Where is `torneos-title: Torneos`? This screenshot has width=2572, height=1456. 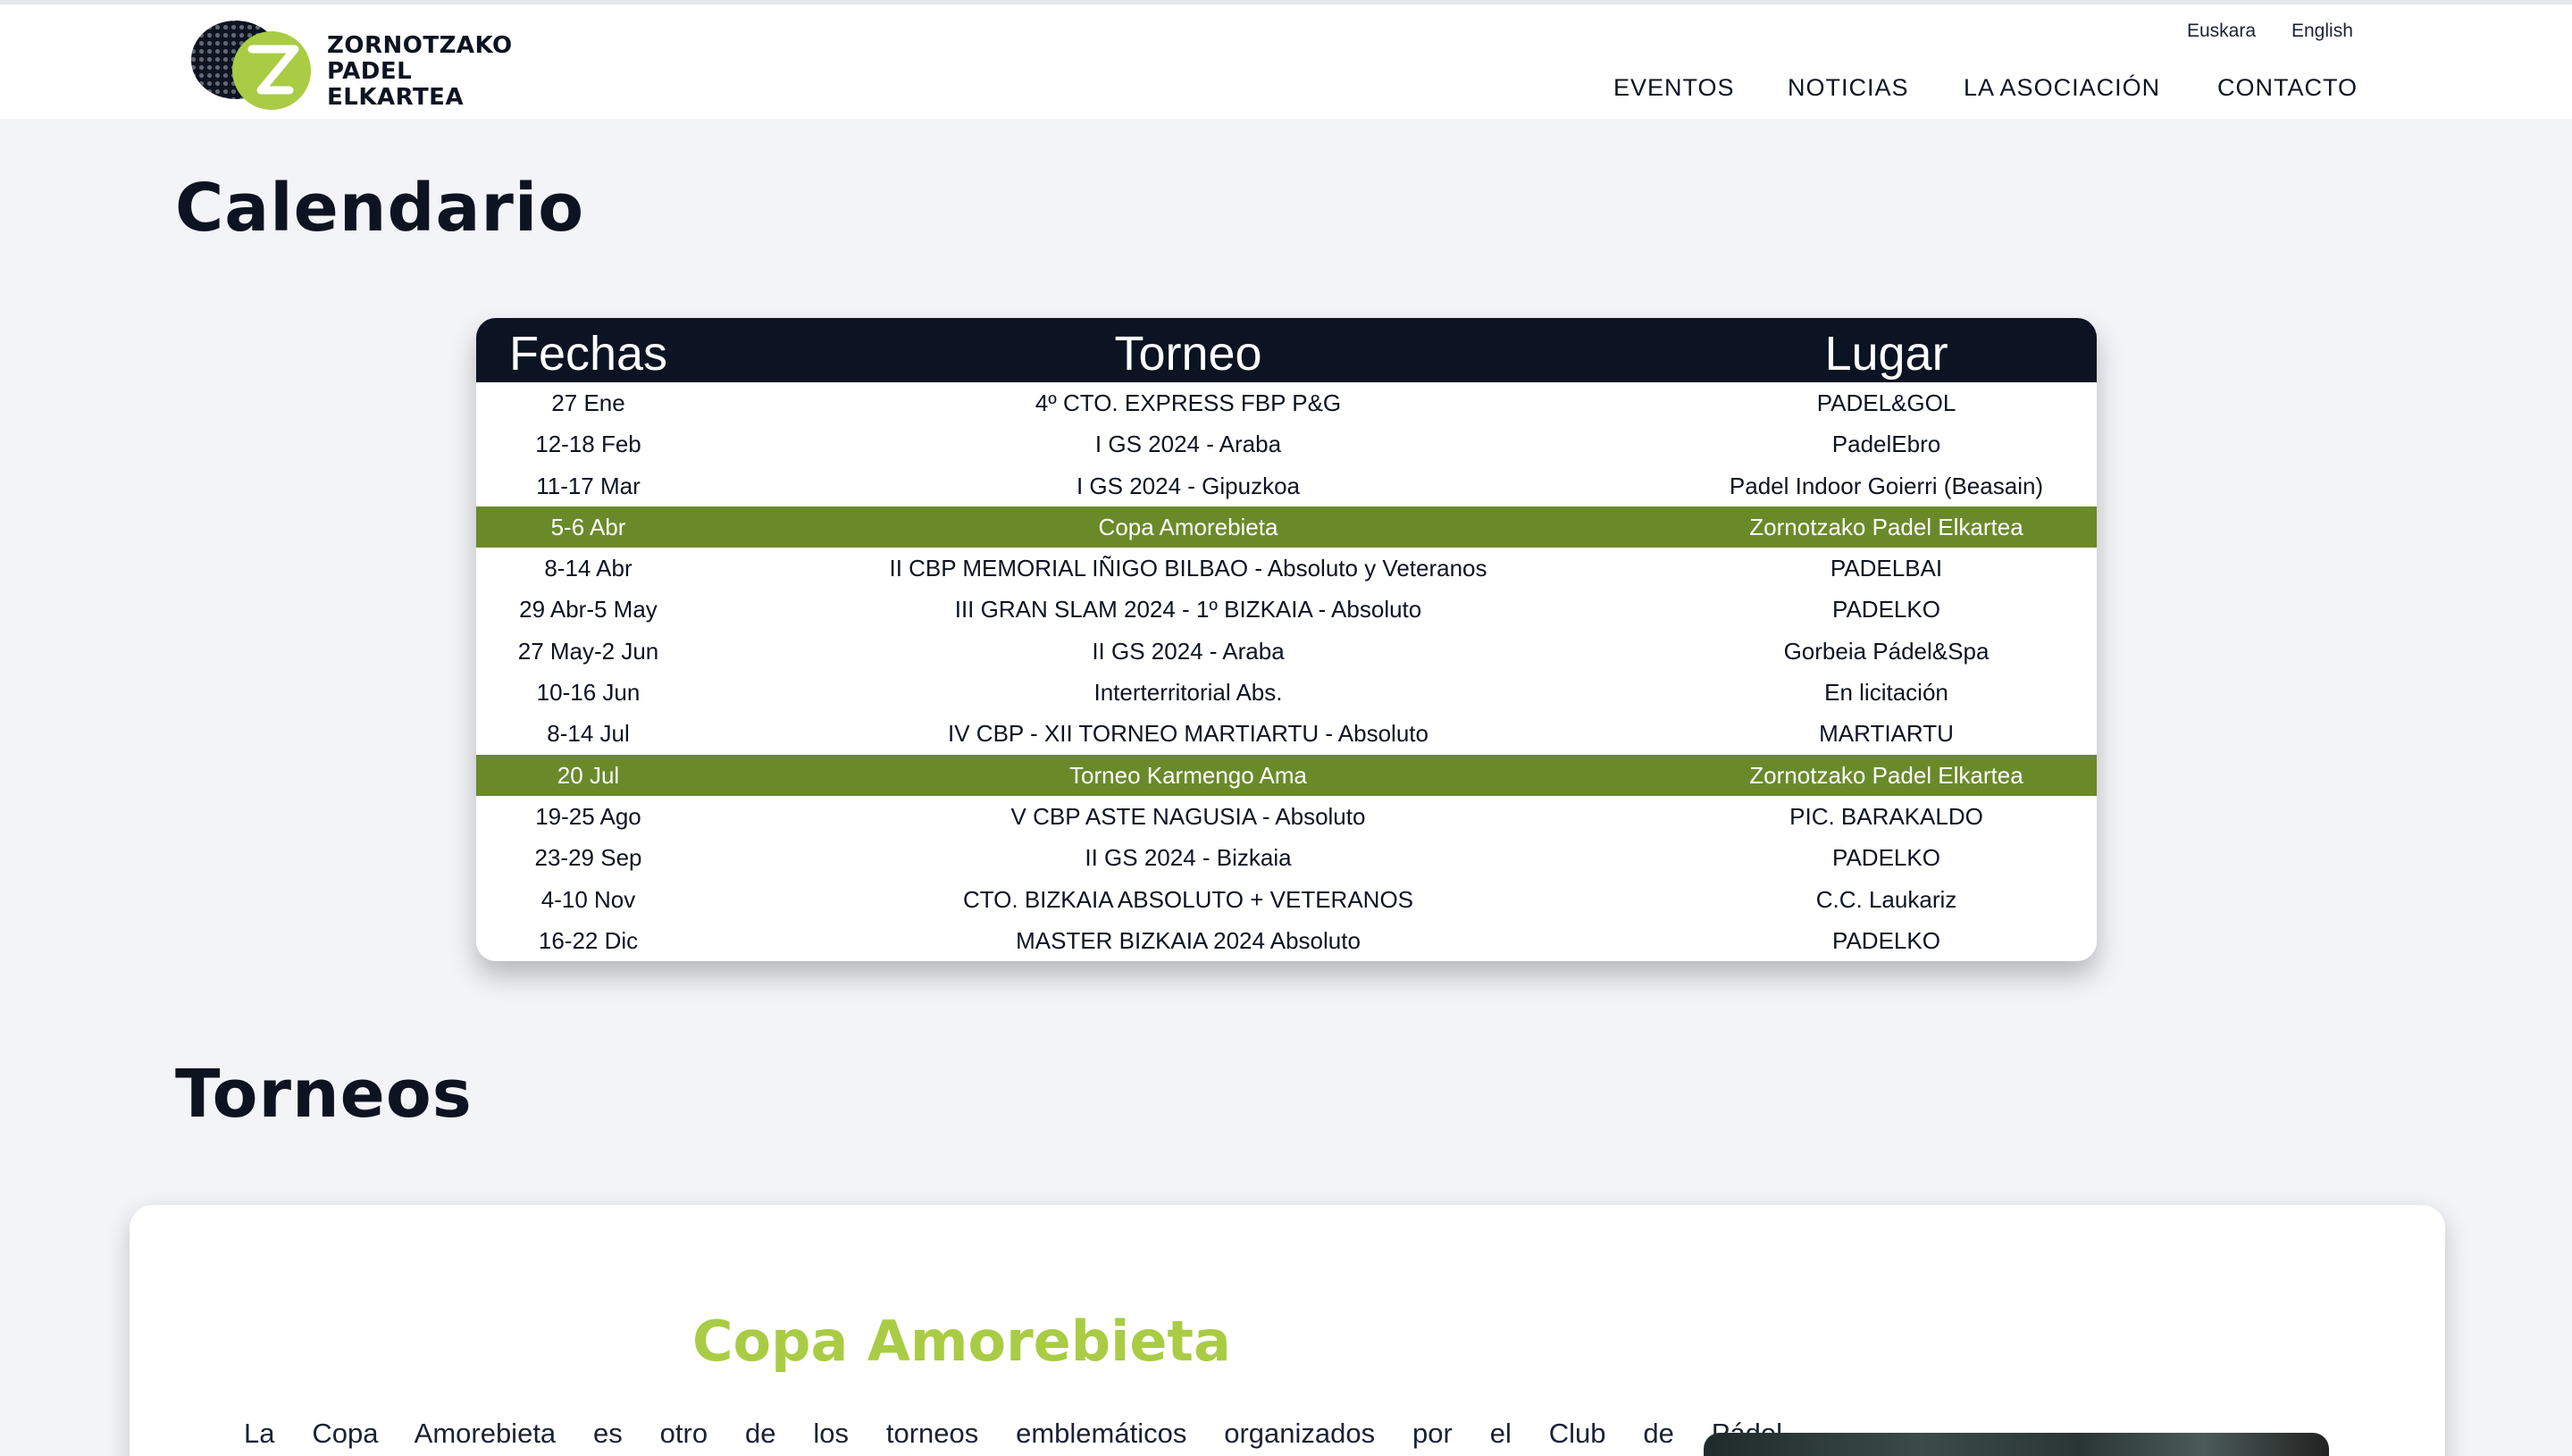 torneos-title: Torneos is located at coordinates (324, 1094).